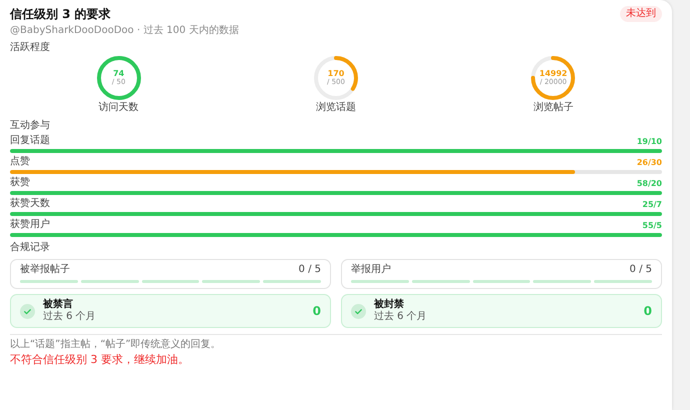  I want to click on page-title: 信任级别 3 的要求, so click(60, 14).